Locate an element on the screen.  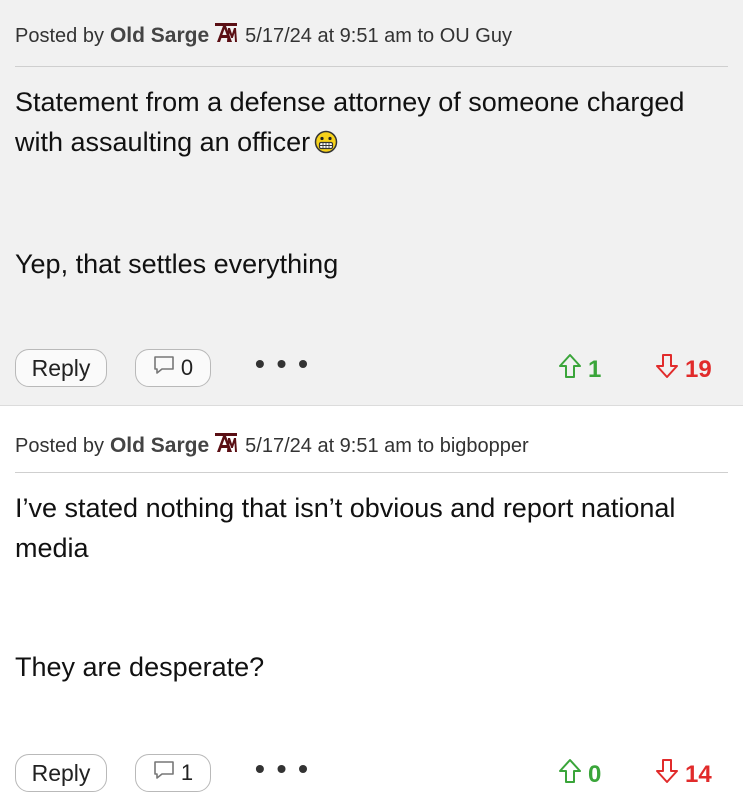
comment-count: 1 is located at coordinates (187, 772).